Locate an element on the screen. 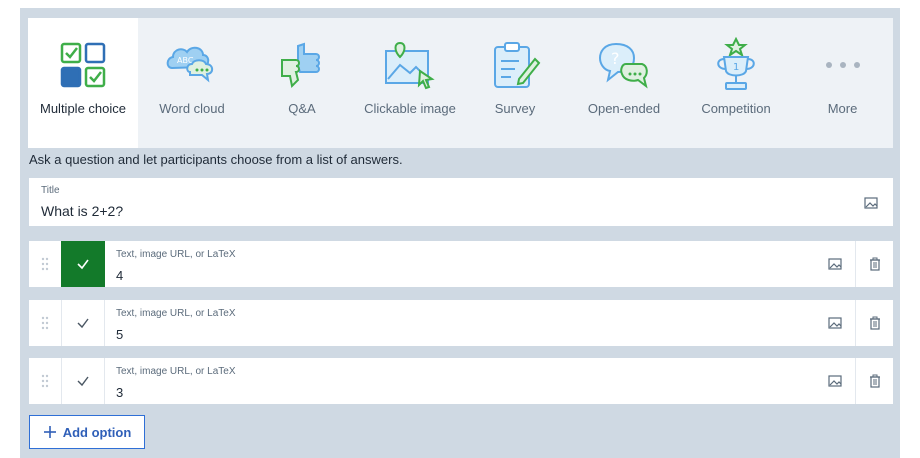 The width and height of the screenshot is (920, 458). title-field-value: What is 2+2? is located at coordinates (82, 211).